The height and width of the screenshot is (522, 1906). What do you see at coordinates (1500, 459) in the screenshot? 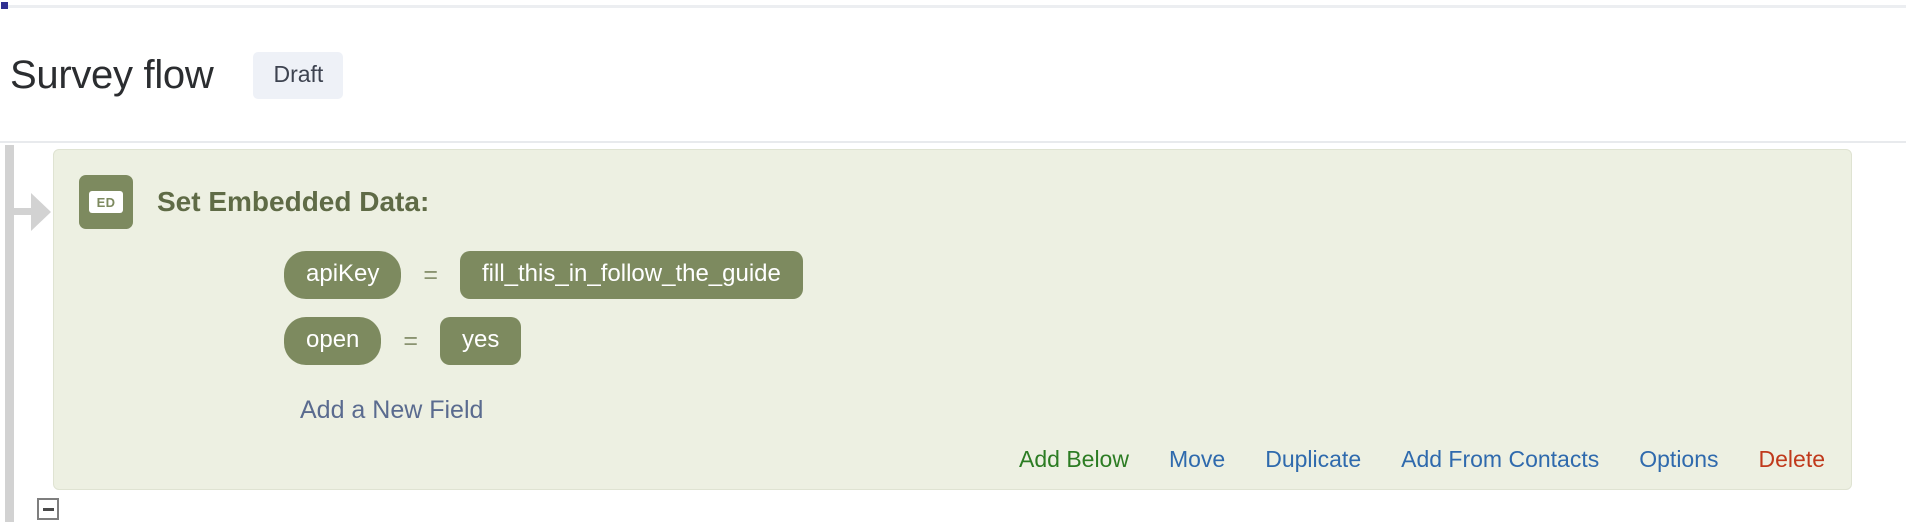
I see `action-add-from-contacts: Add From Contacts` at bounding box center [1500, 459].